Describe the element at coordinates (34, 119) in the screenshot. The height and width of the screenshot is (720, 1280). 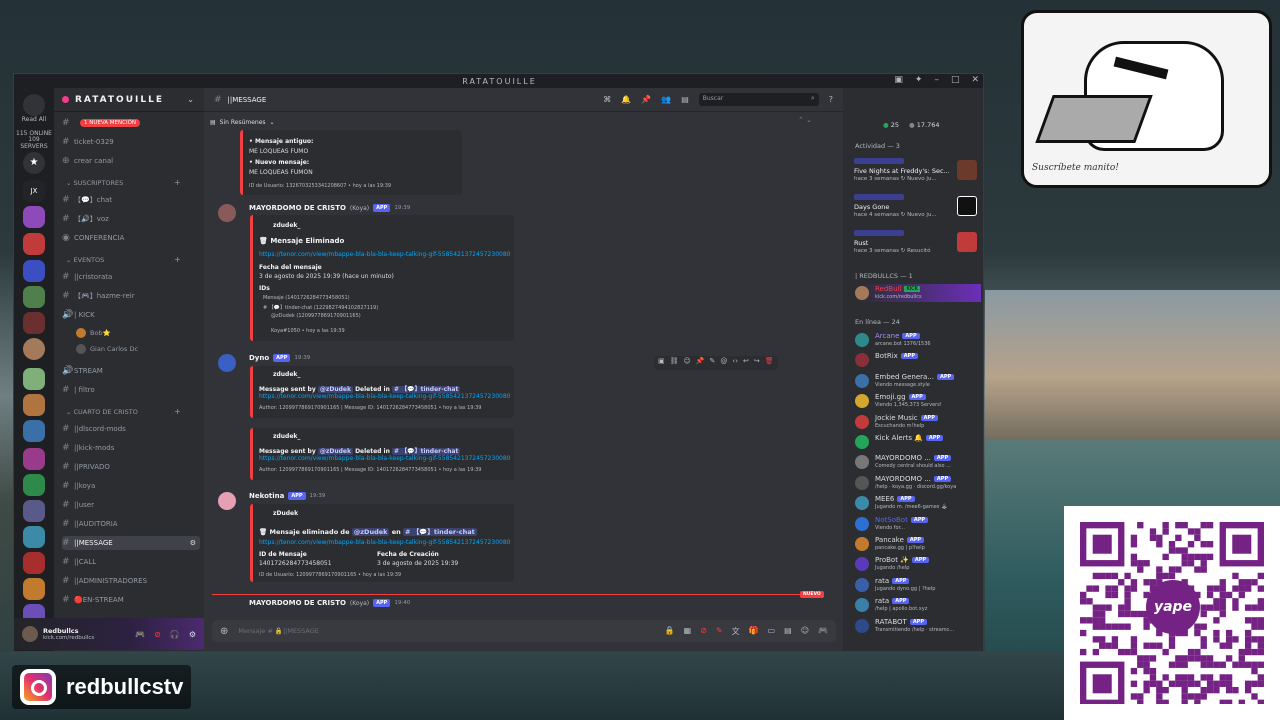
I see `read-all-button: Read All` at that location.